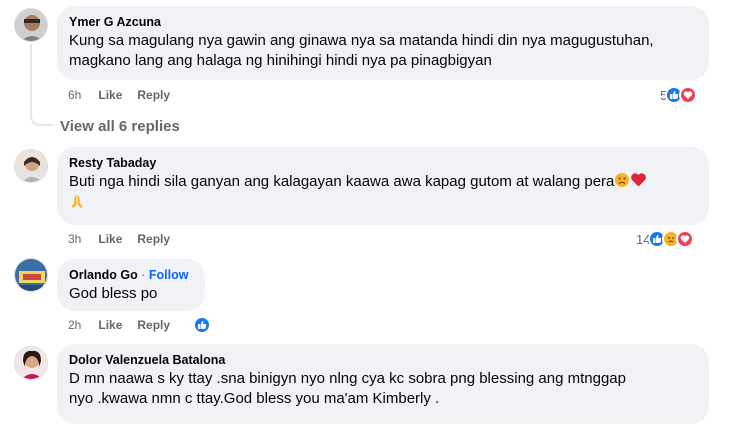 The image size is (750, 426). I want to click on comment-text: God bless po, so click(113, 293).